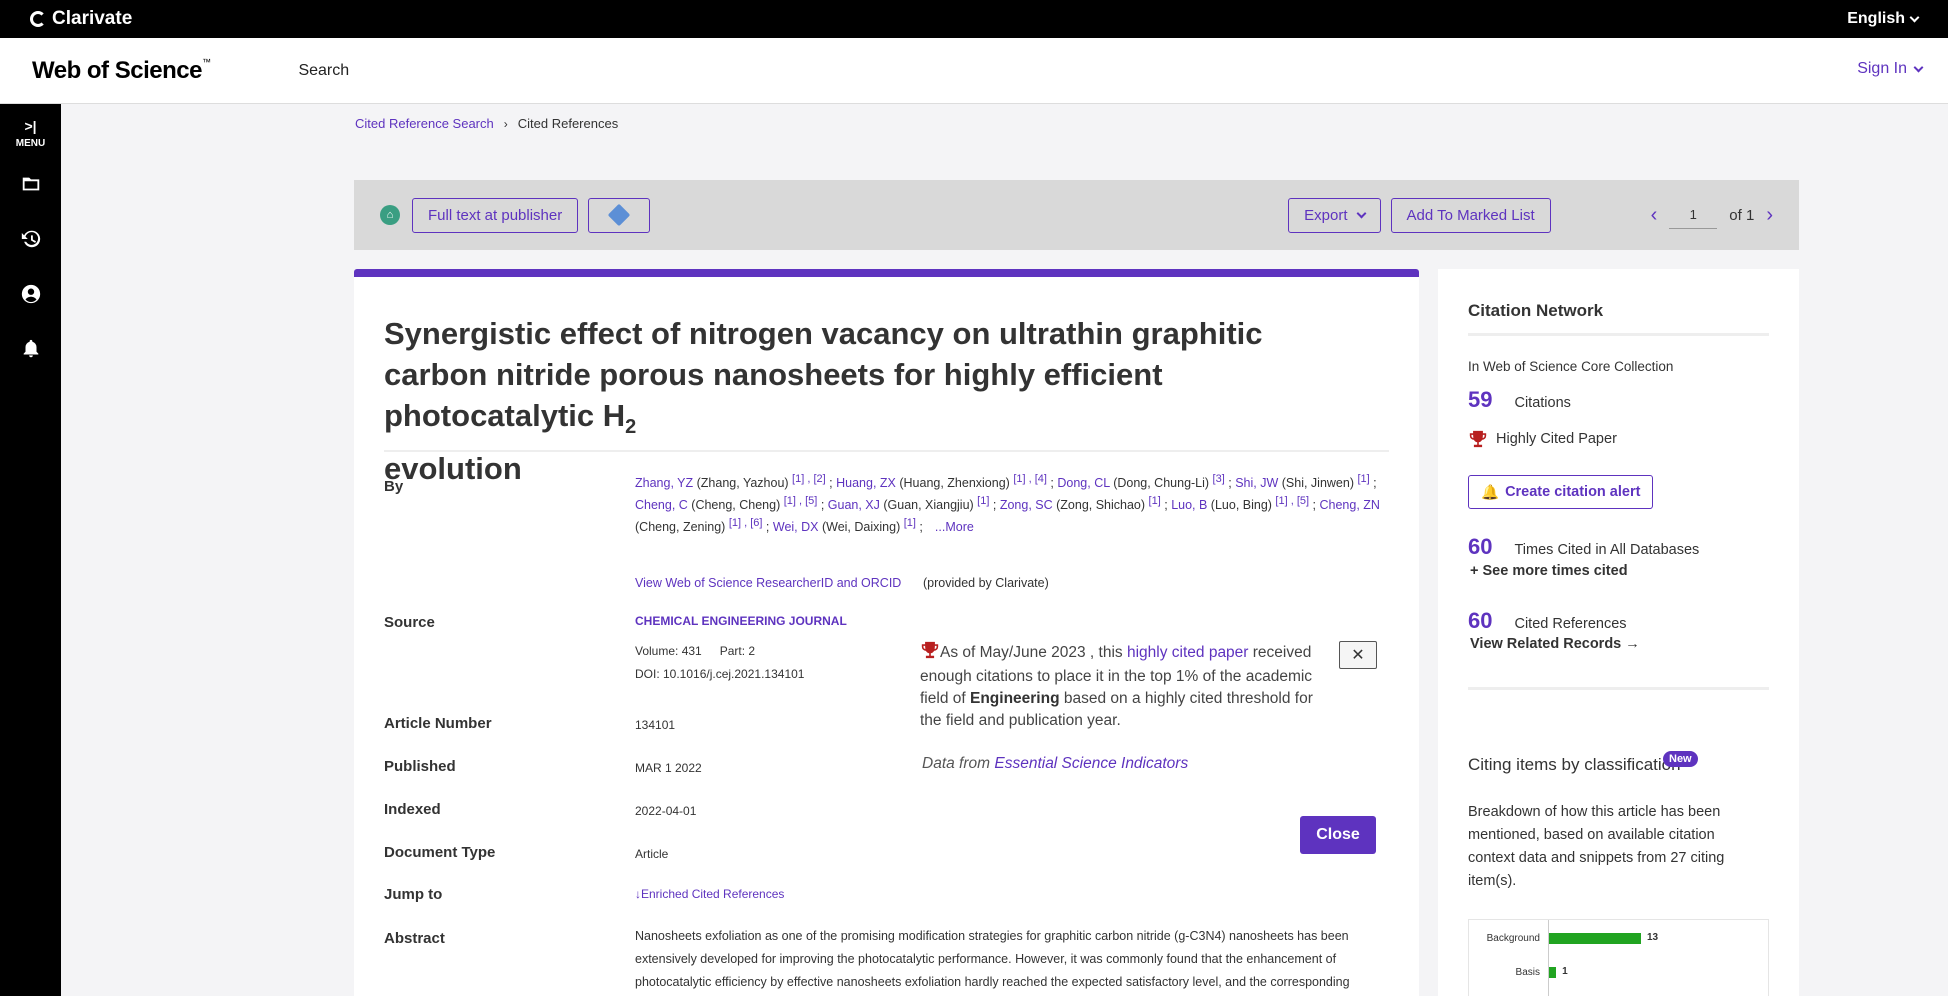 This screenshot has height=996, width=1948. I want to click on author-link: Luo, B, so click(1189, 505).